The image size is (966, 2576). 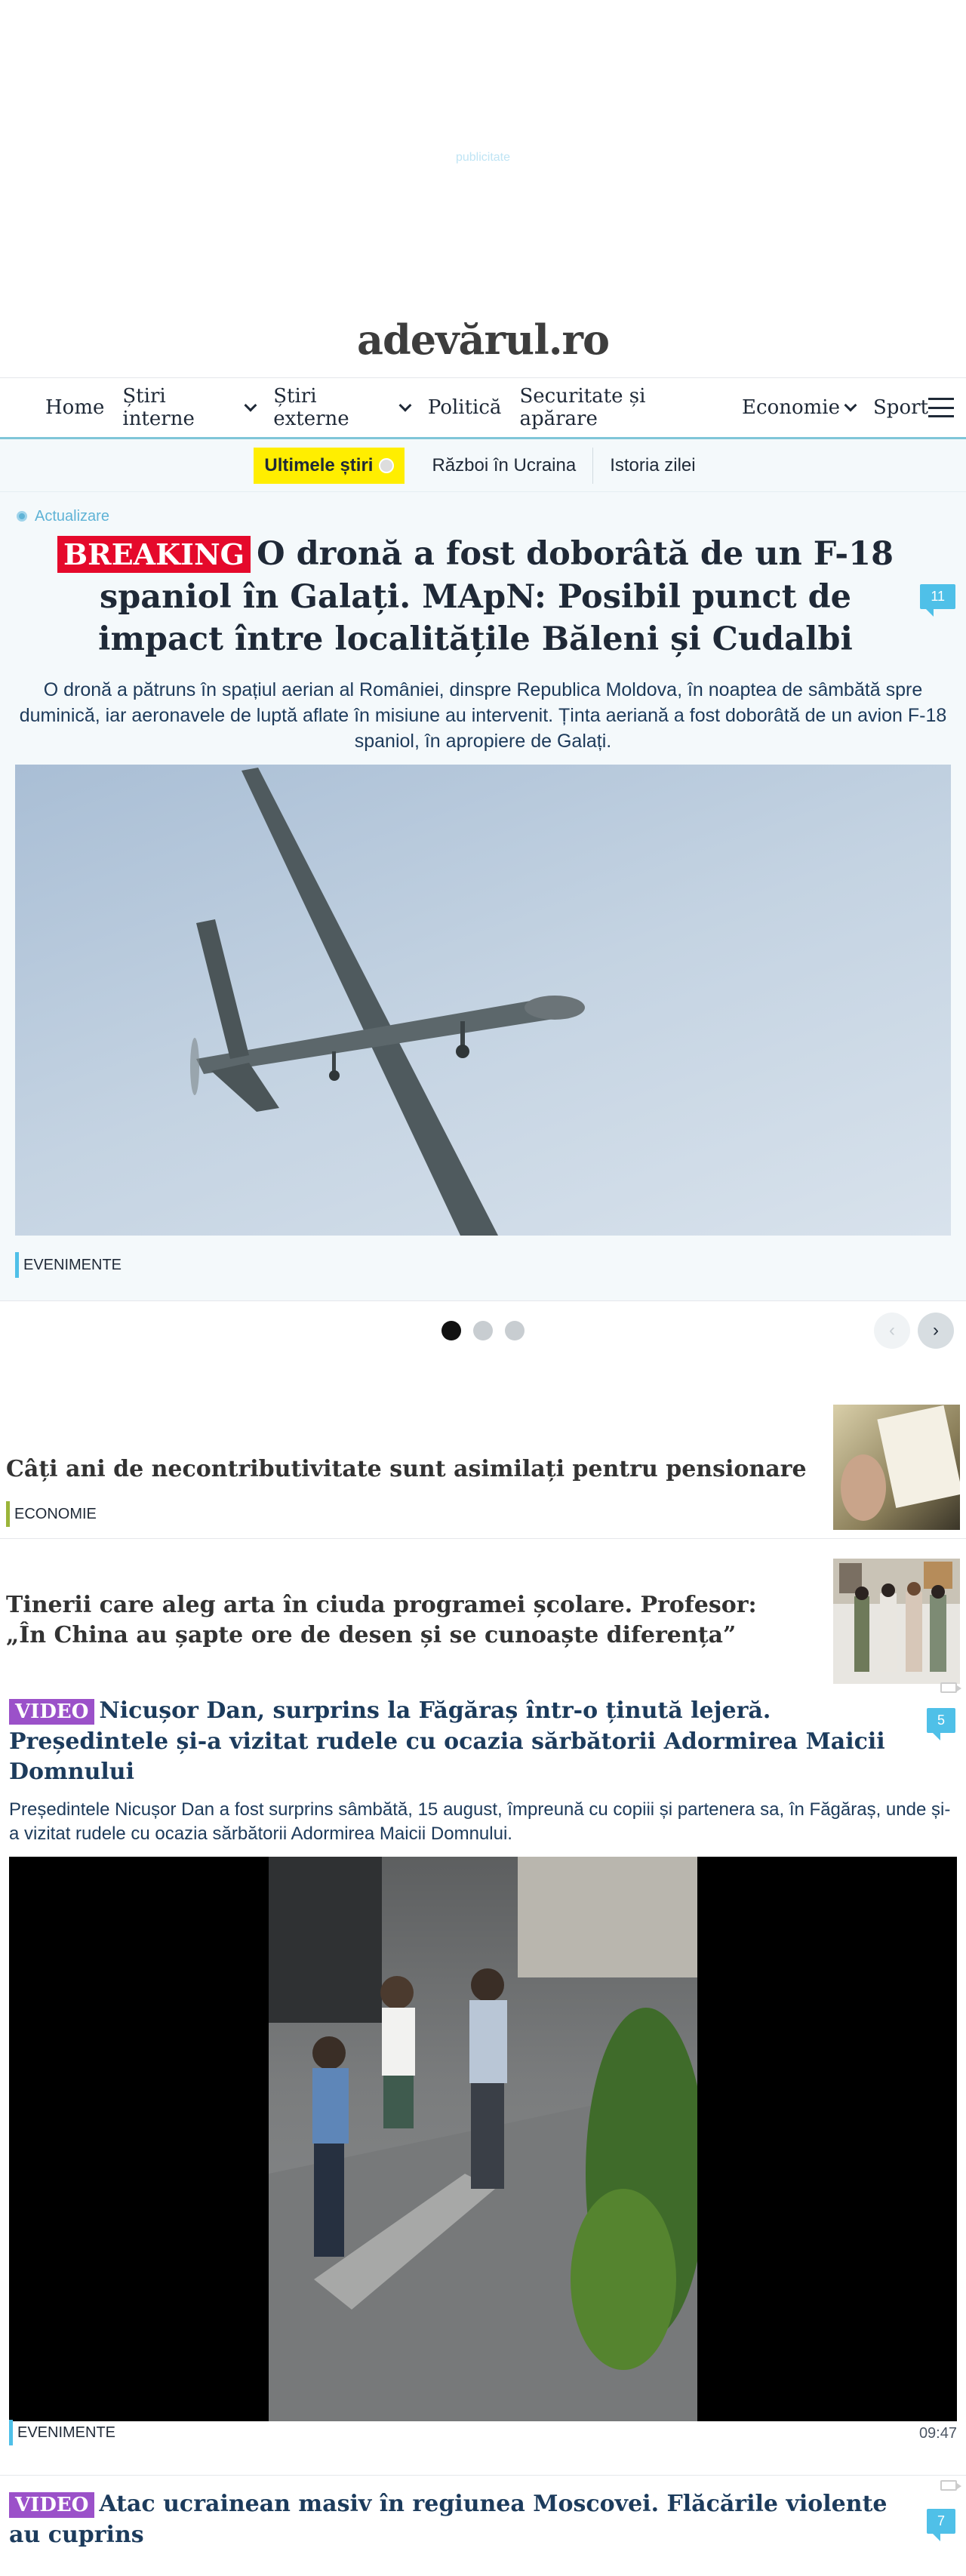 I want to click on update-indicator: Actualizare, so click(x=484, y=516).